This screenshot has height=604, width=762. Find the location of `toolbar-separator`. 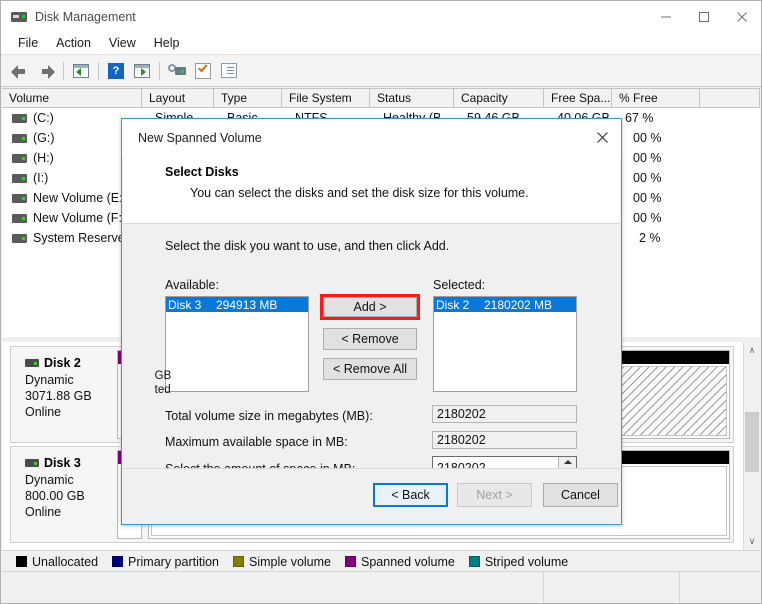

toolbar-separator is located at coordinates (63, 70).